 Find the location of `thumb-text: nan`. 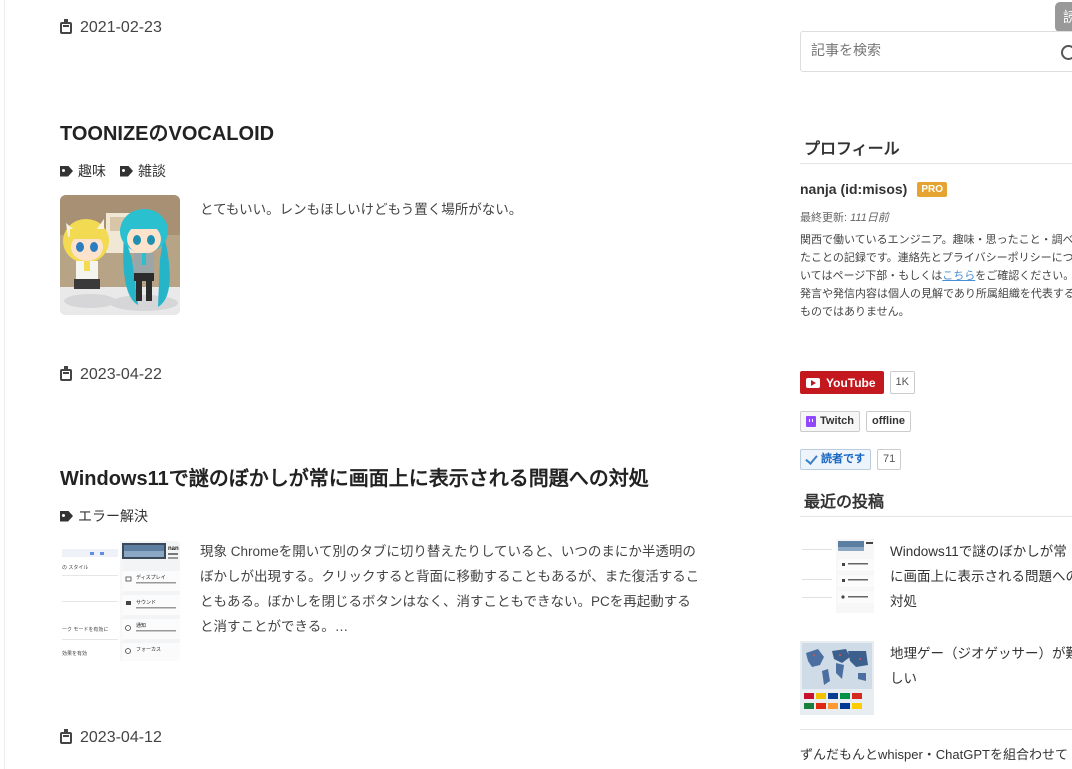

thumb-text: nan is located at coordinates (173, 549).